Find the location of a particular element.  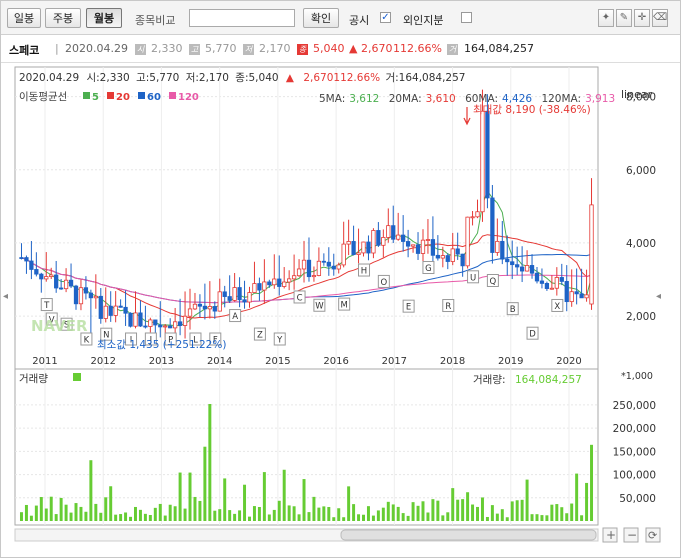

weekly-button: 주봉 is located at coordinates (63, 18).